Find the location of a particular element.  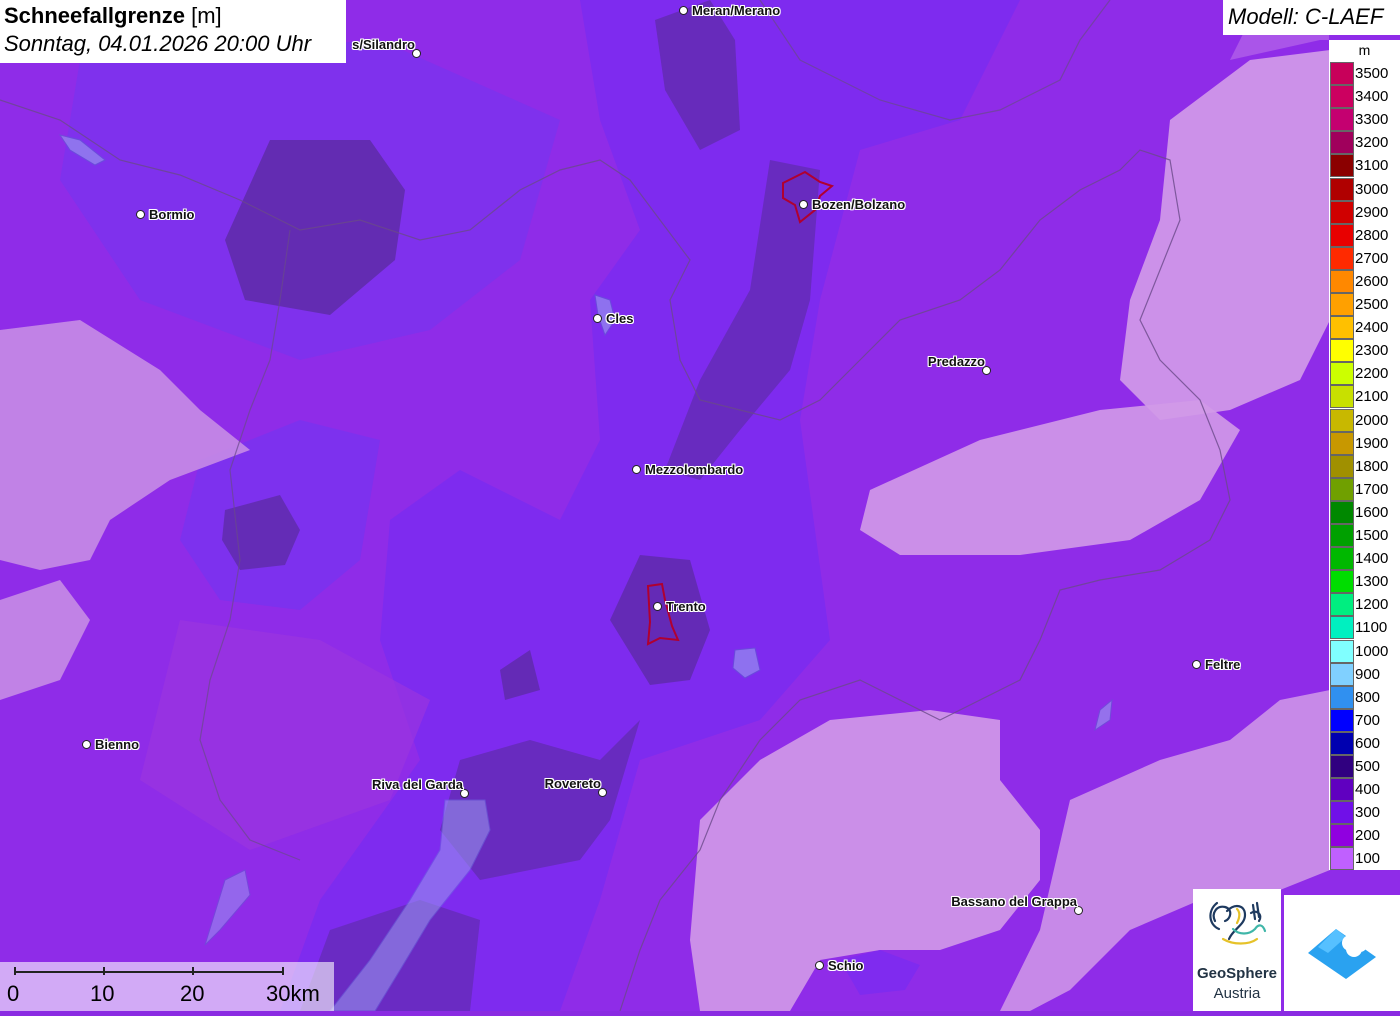

legend-label: 100 is located at coordinates (1368, 859).